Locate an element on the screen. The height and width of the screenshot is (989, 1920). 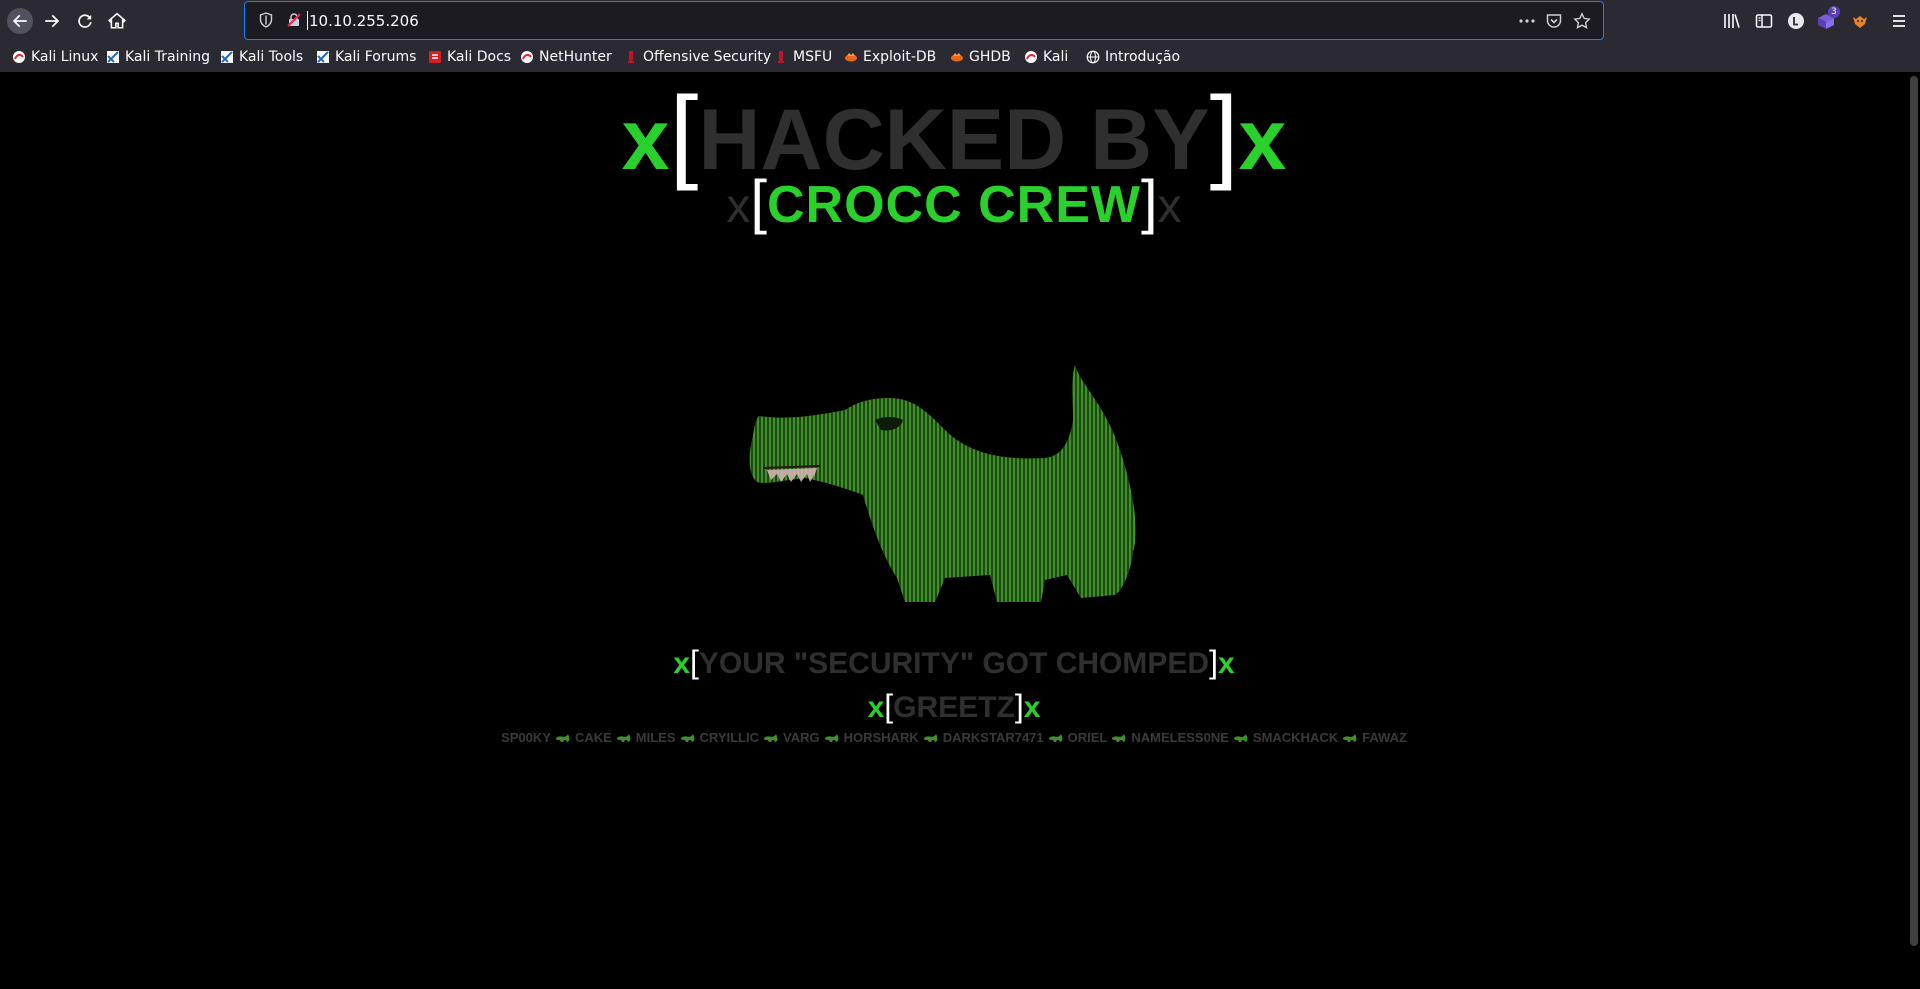
bookmark-star-icon is located at coordinates (1582, 21).